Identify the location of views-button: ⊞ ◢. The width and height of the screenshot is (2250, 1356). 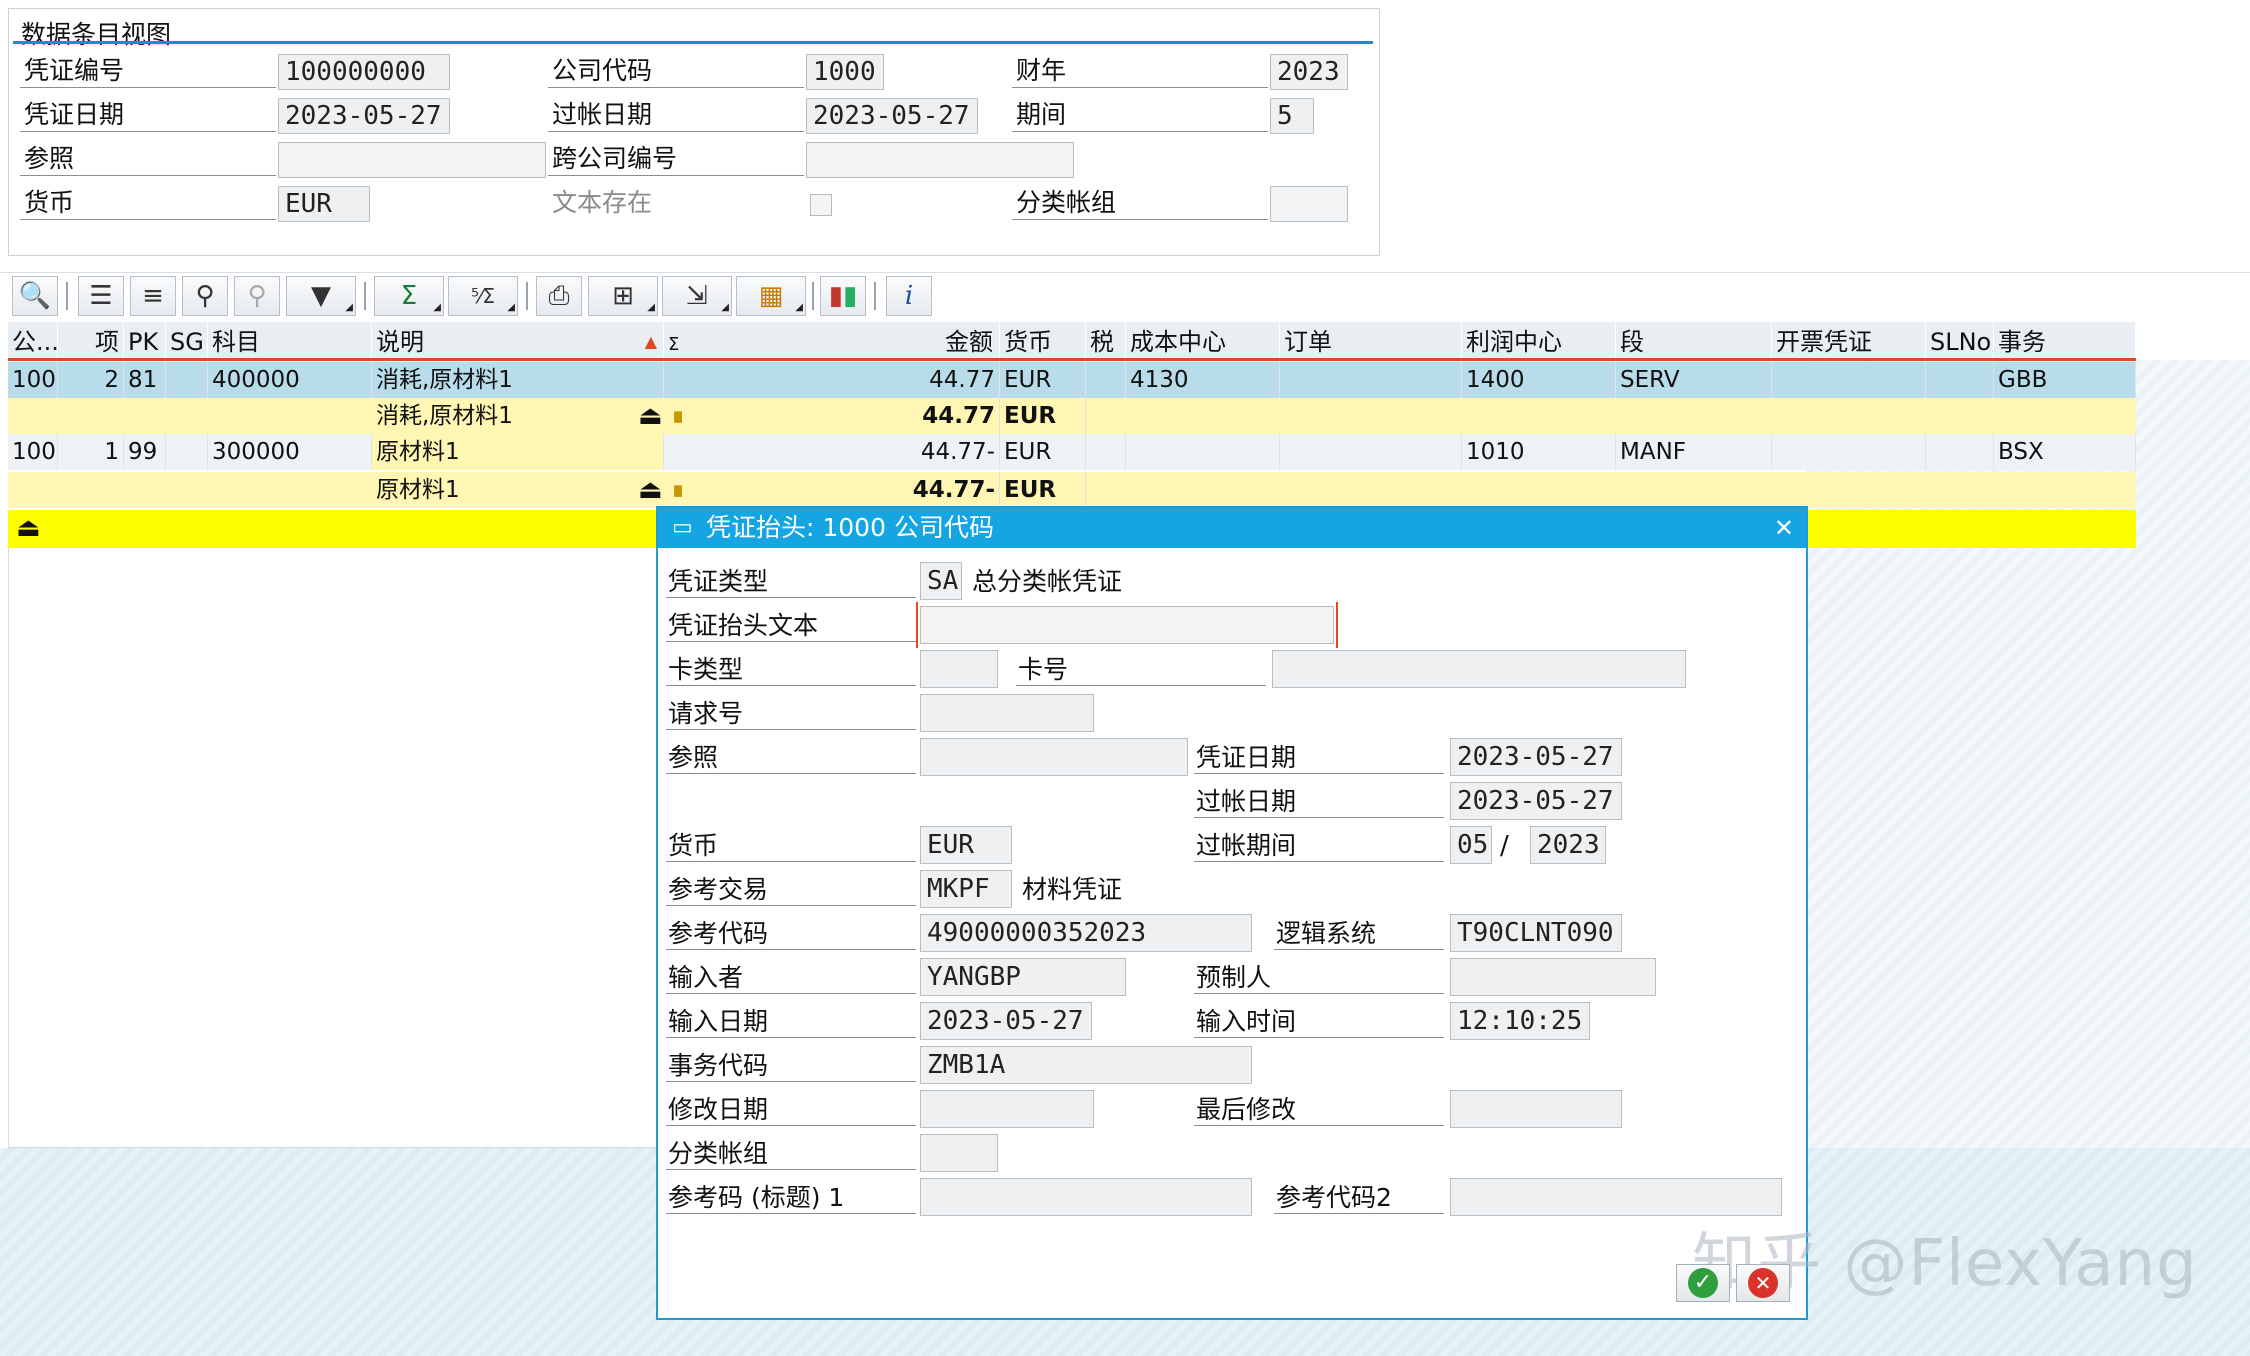
(623, 296).